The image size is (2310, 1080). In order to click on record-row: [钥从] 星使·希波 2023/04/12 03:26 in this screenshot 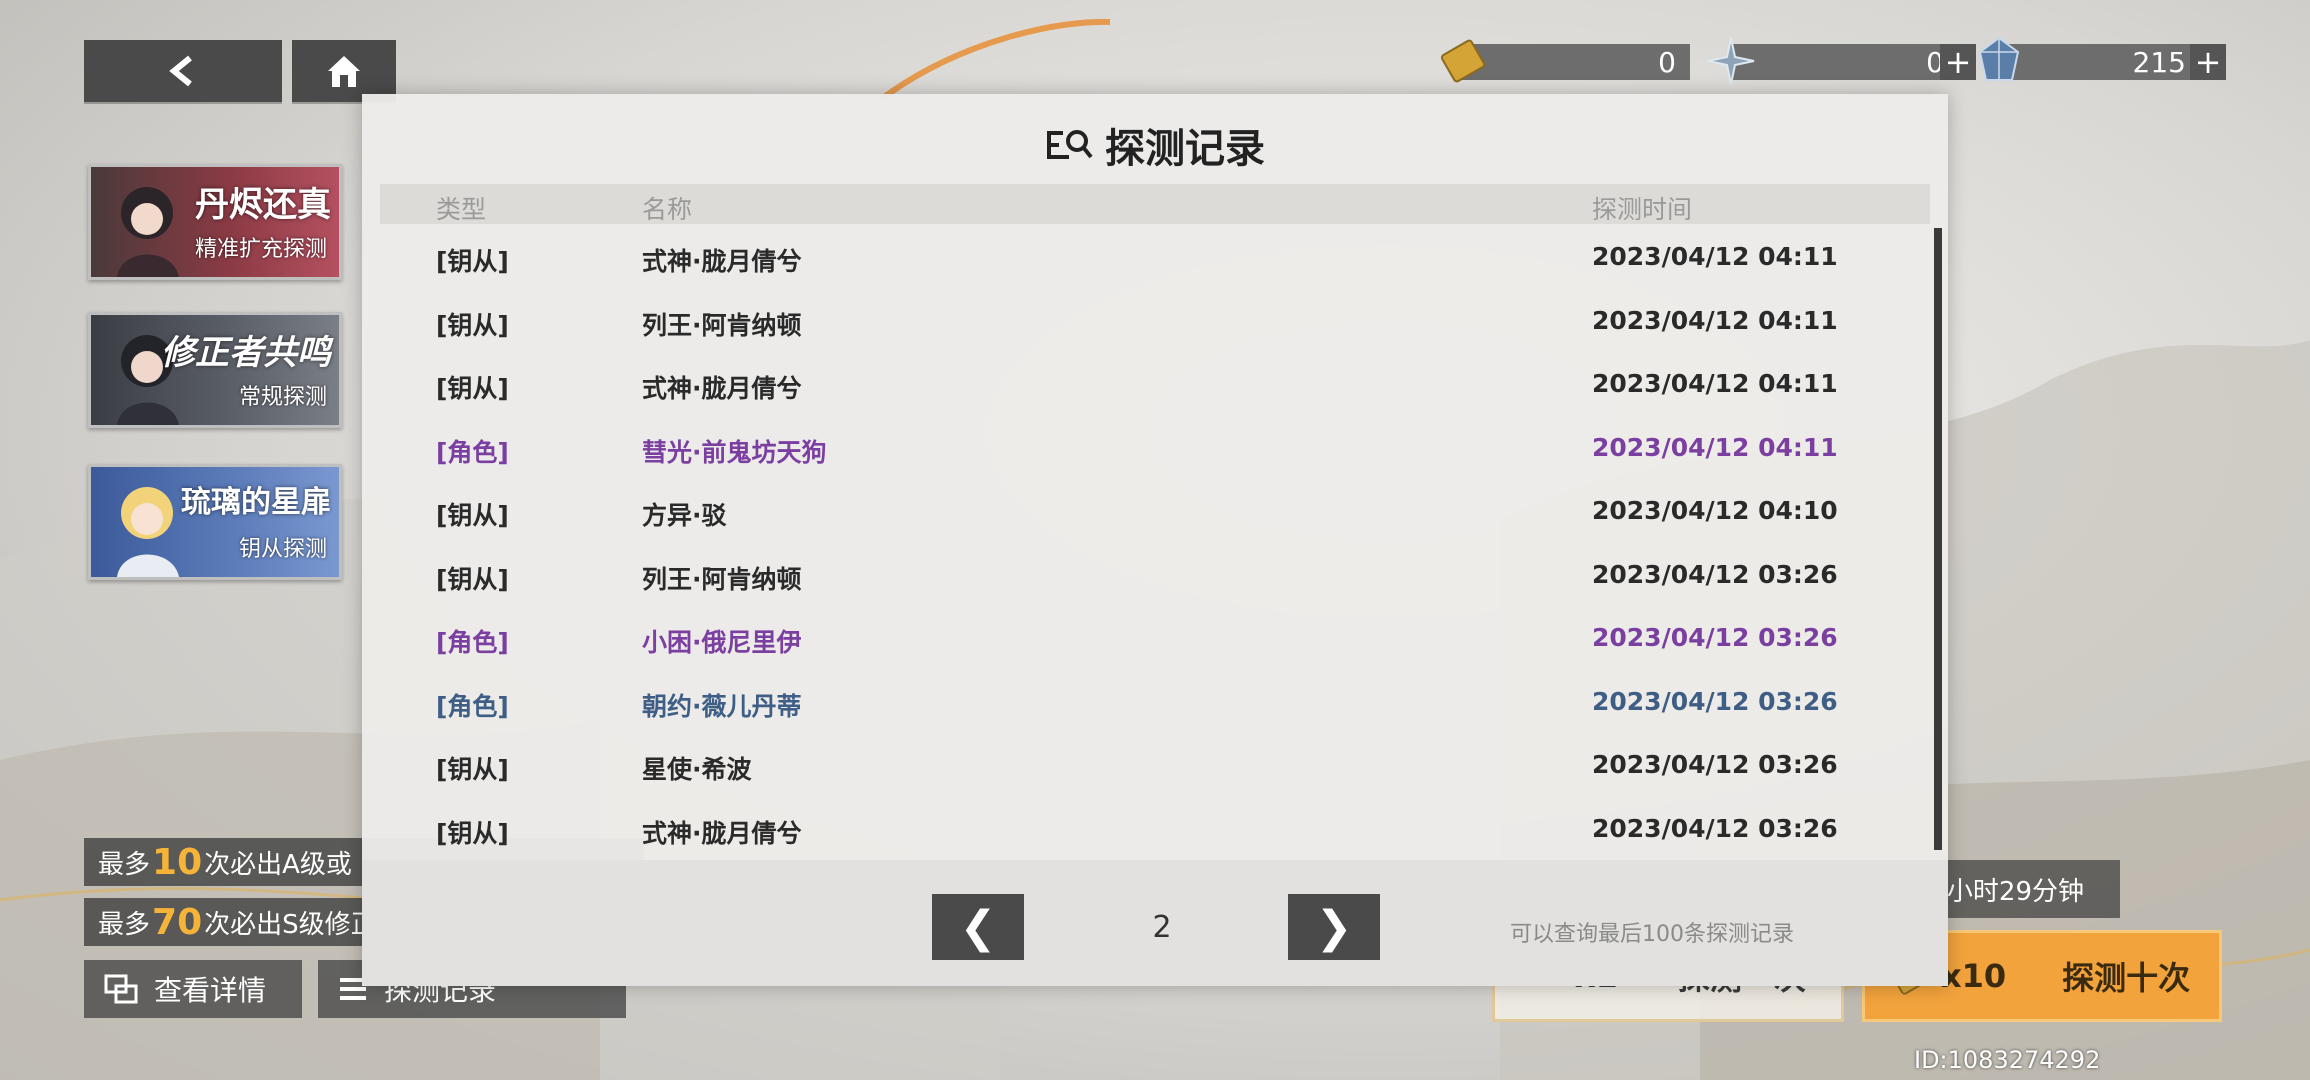, I will do `click(1150, 764)`.